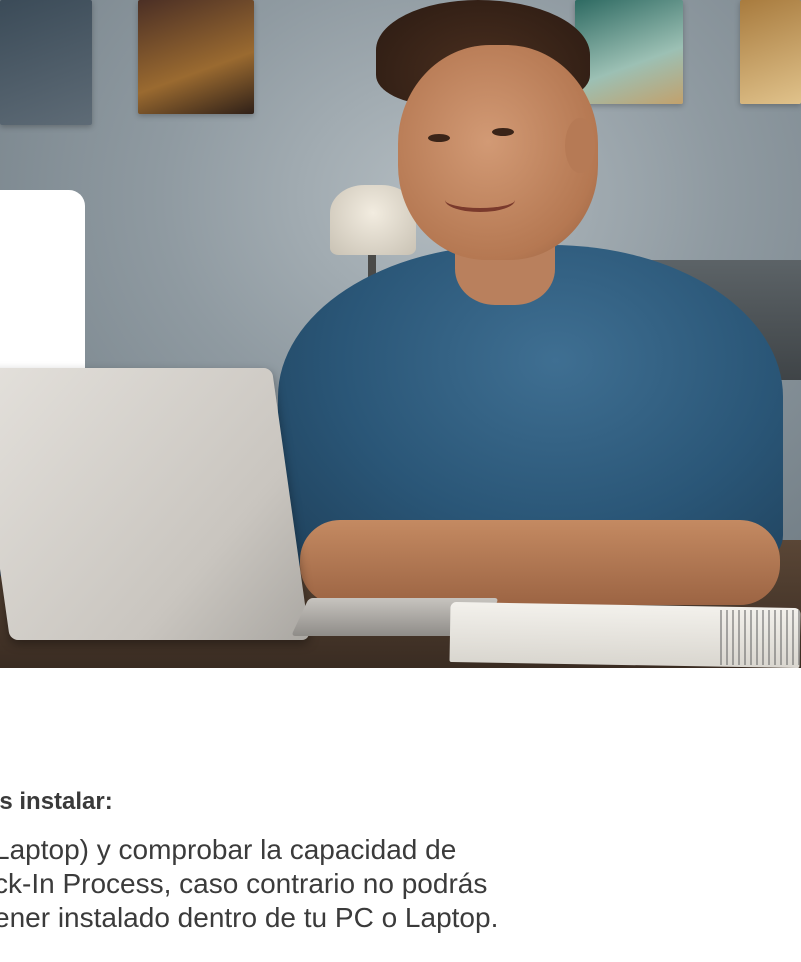 Image resolution: width=801 pixels, height=962 pixels. Describe the element at coordinates (760, 637) in the screenshot. I see `notebook-spiral` at that location.